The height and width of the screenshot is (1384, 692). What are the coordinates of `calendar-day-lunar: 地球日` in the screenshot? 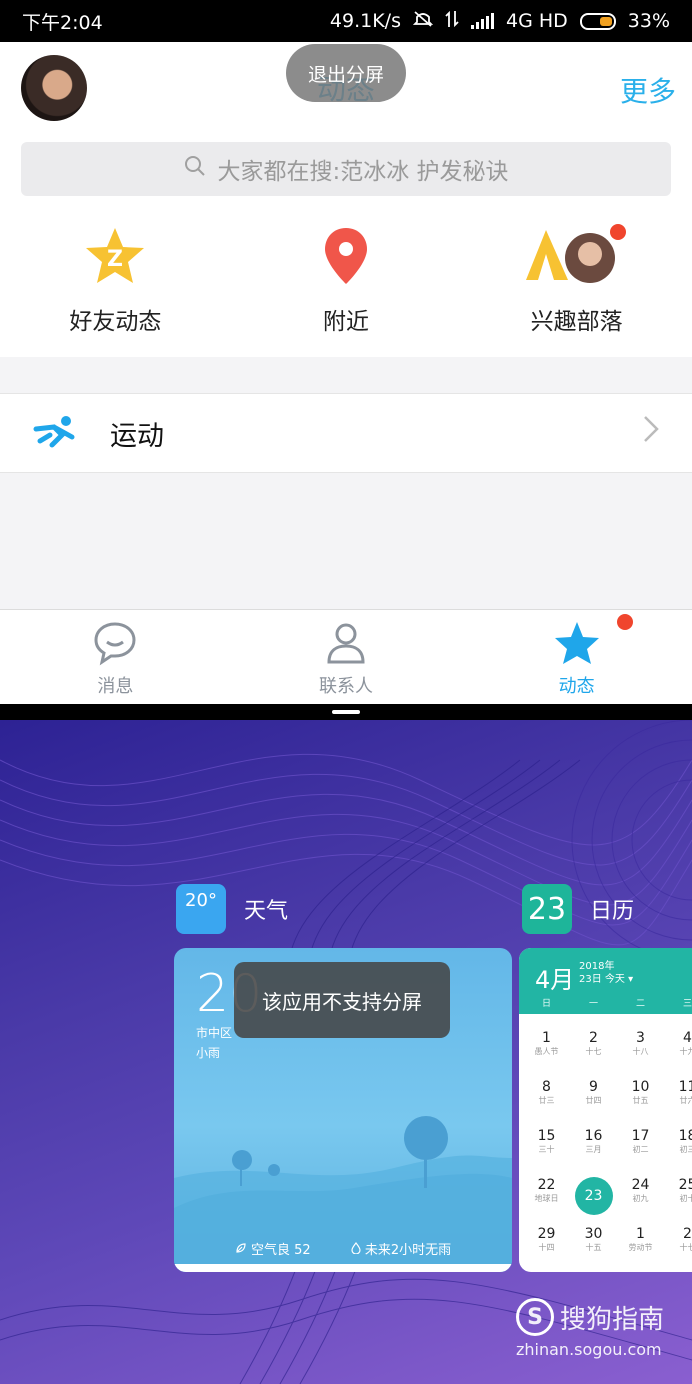 It's located at (546, 1198).